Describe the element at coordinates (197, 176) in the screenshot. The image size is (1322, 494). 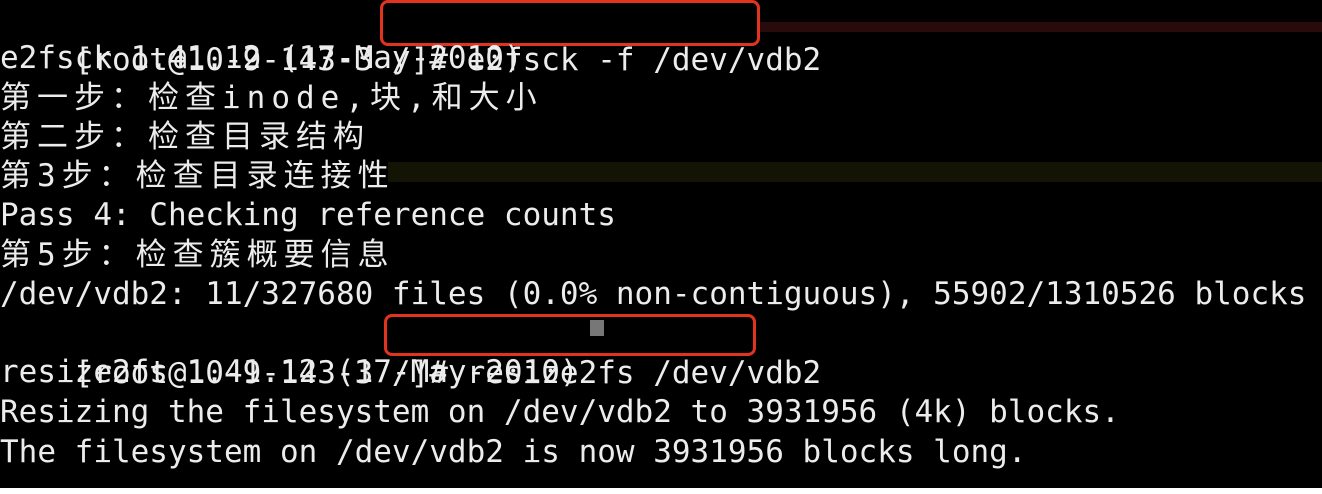
I see `output-line: 第3步：检查目录连接性` at that location.